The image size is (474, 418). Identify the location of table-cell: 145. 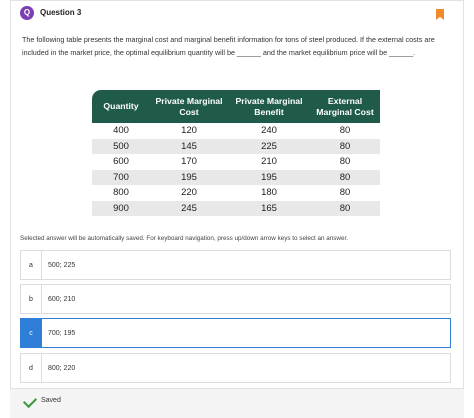
(189, 146).